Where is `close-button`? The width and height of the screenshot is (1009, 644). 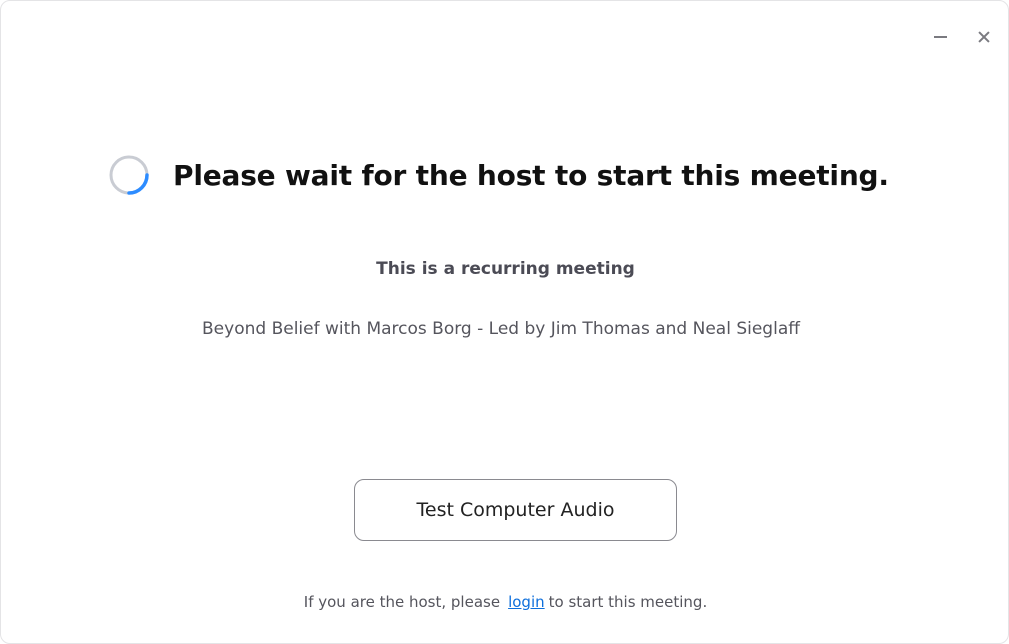
close-button is located at coordinates (984, 37).